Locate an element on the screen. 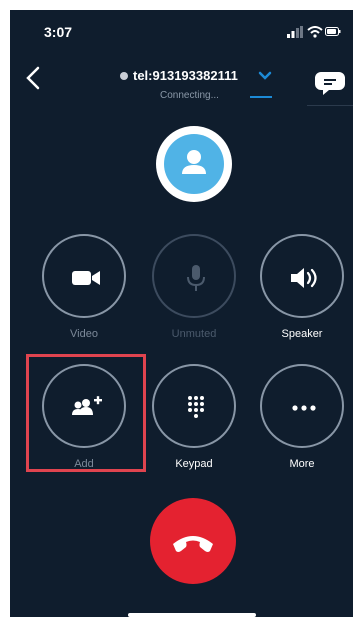 This screenshot has width=363, height=617. keypad-icon is located at coordinates (196, 407).